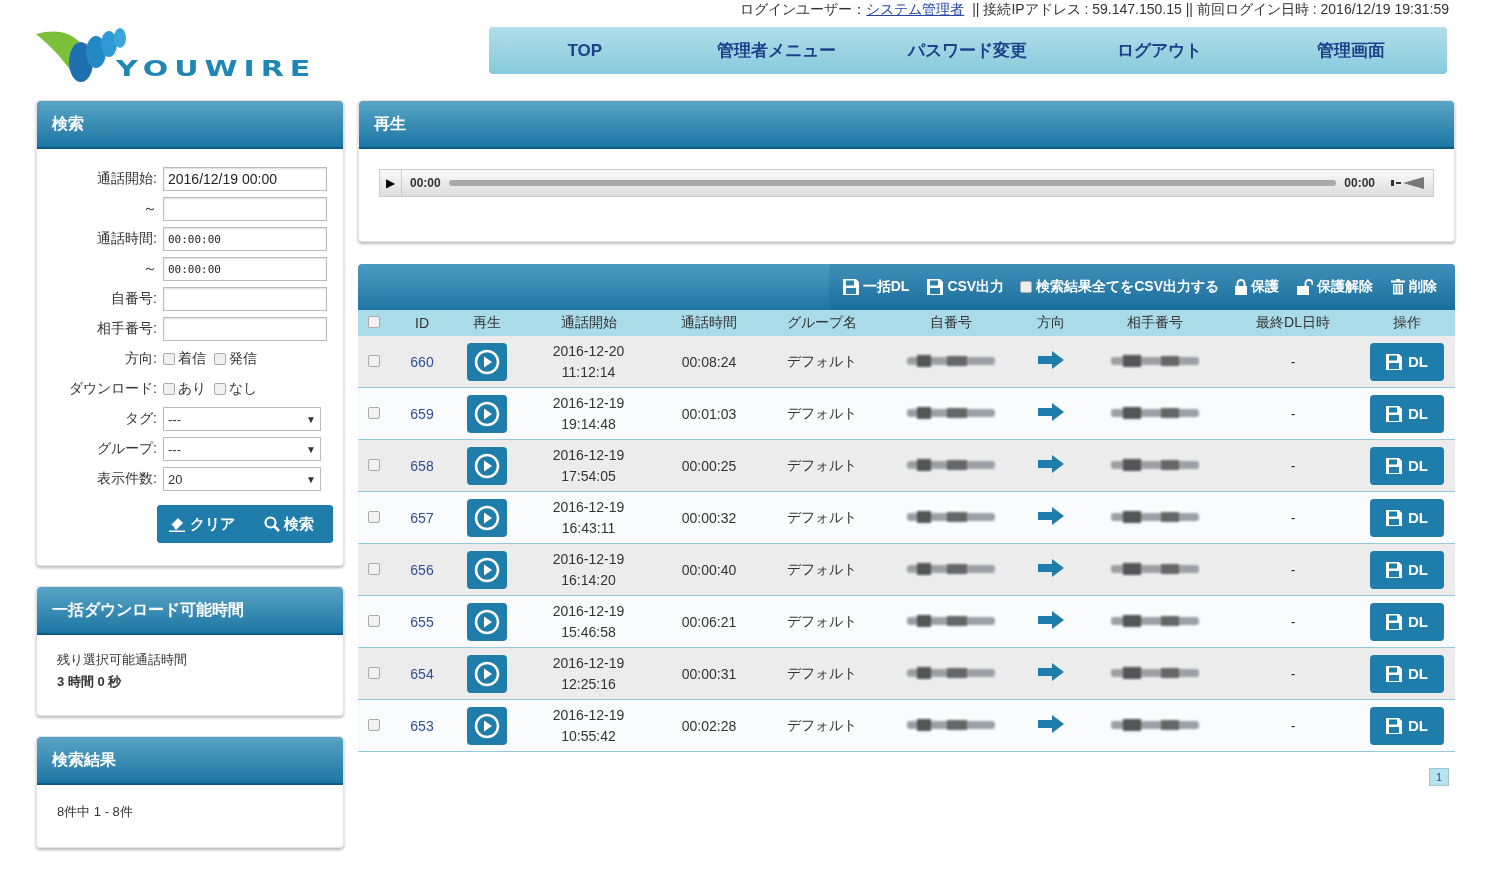  I want to click on id-link: 654, so click(422, 673).